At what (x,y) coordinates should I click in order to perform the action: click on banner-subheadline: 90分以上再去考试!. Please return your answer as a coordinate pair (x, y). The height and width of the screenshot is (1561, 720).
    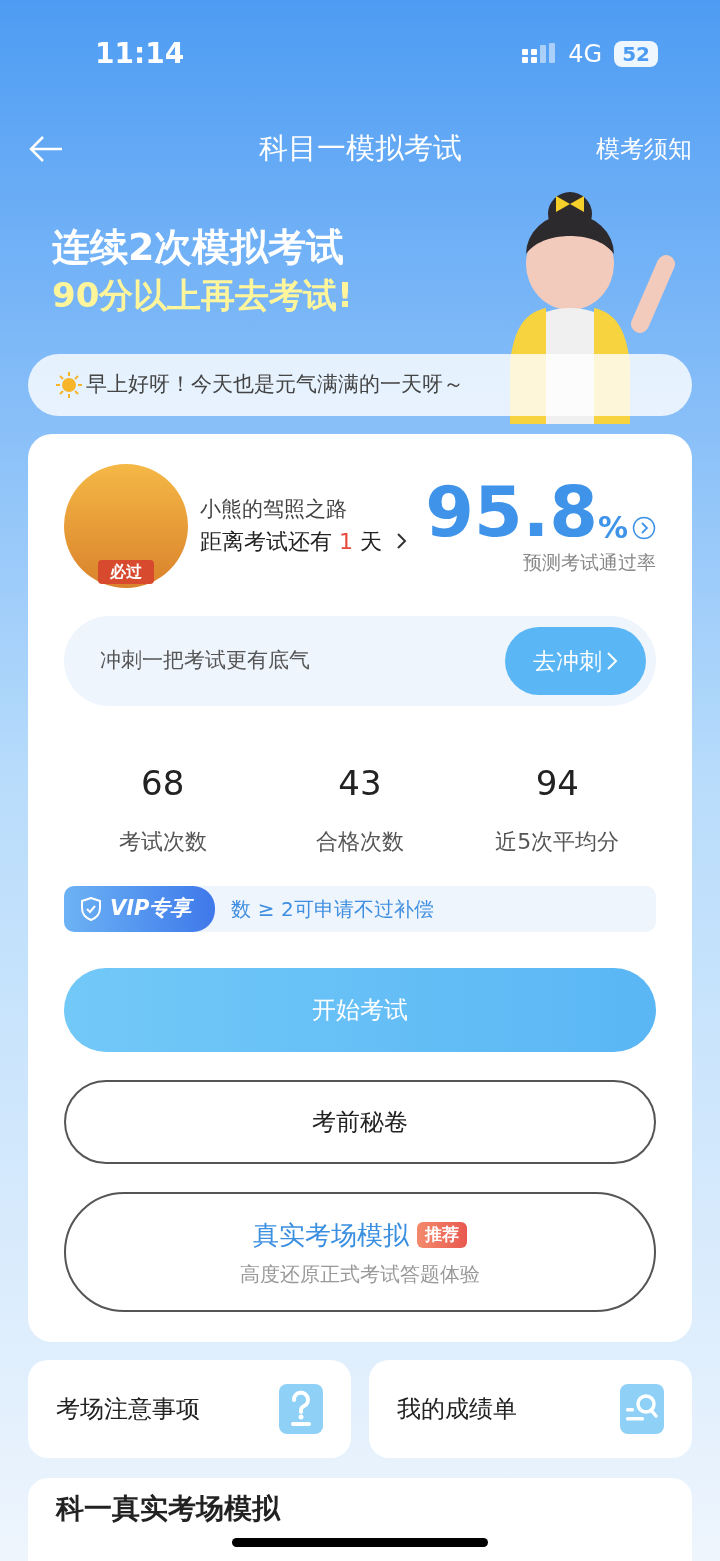
    Looking at the image, I should click on (203, 295).